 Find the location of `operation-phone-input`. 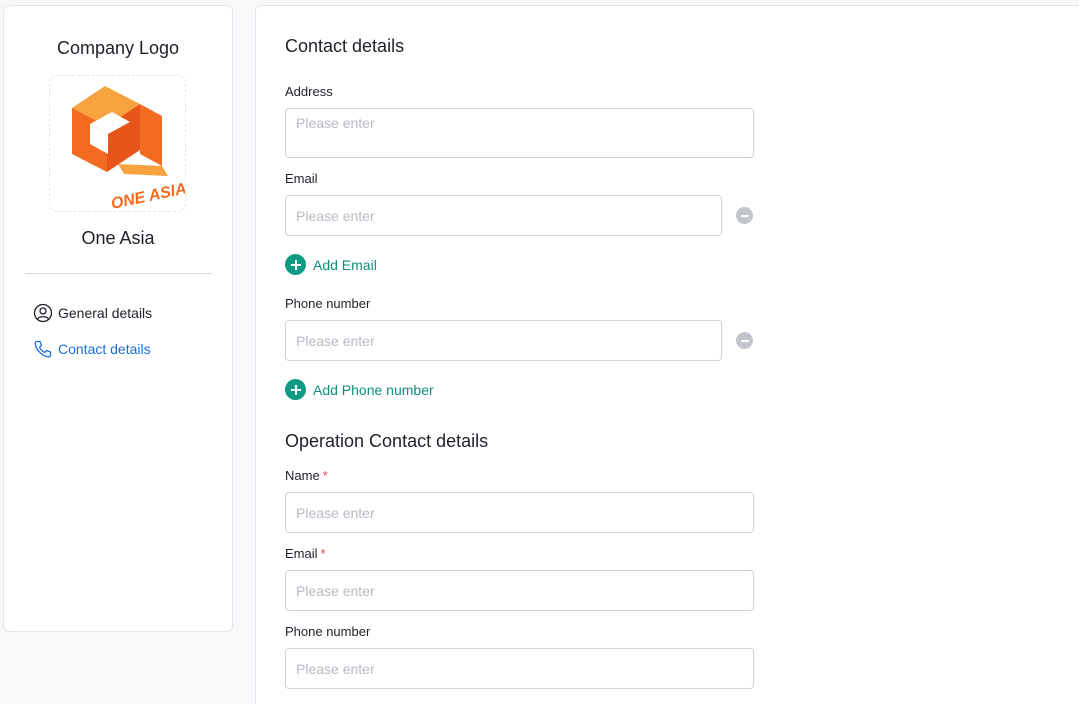

operation-phone-input is located at coordinates (519, 668).